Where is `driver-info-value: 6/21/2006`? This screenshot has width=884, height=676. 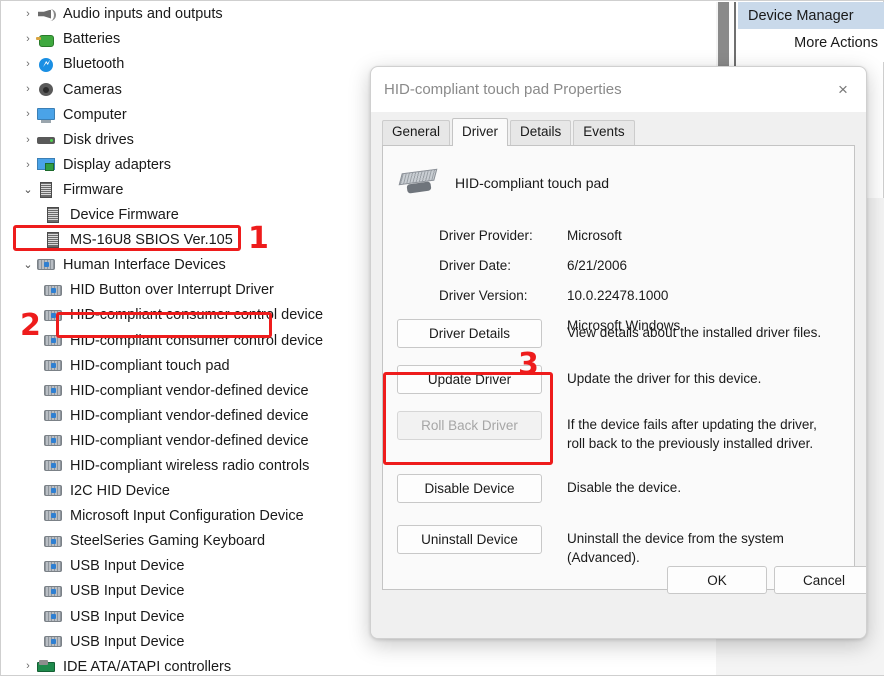
driver-info-value: 6/21/2006 is located at coordinates (597, 265).